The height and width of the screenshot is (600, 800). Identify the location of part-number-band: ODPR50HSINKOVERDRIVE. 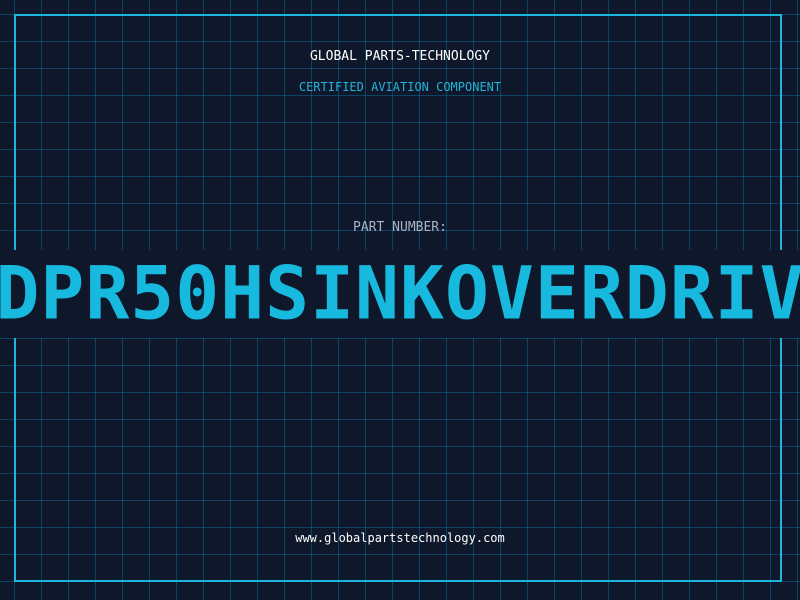
(400, 294).